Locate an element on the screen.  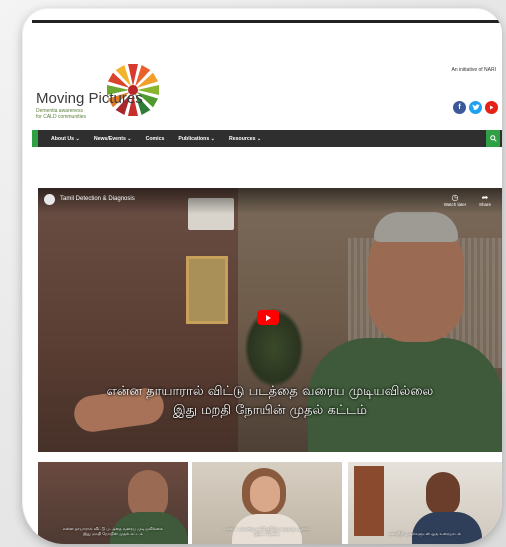
nav-item-comics: Comics is located at coordinates (155, 139).